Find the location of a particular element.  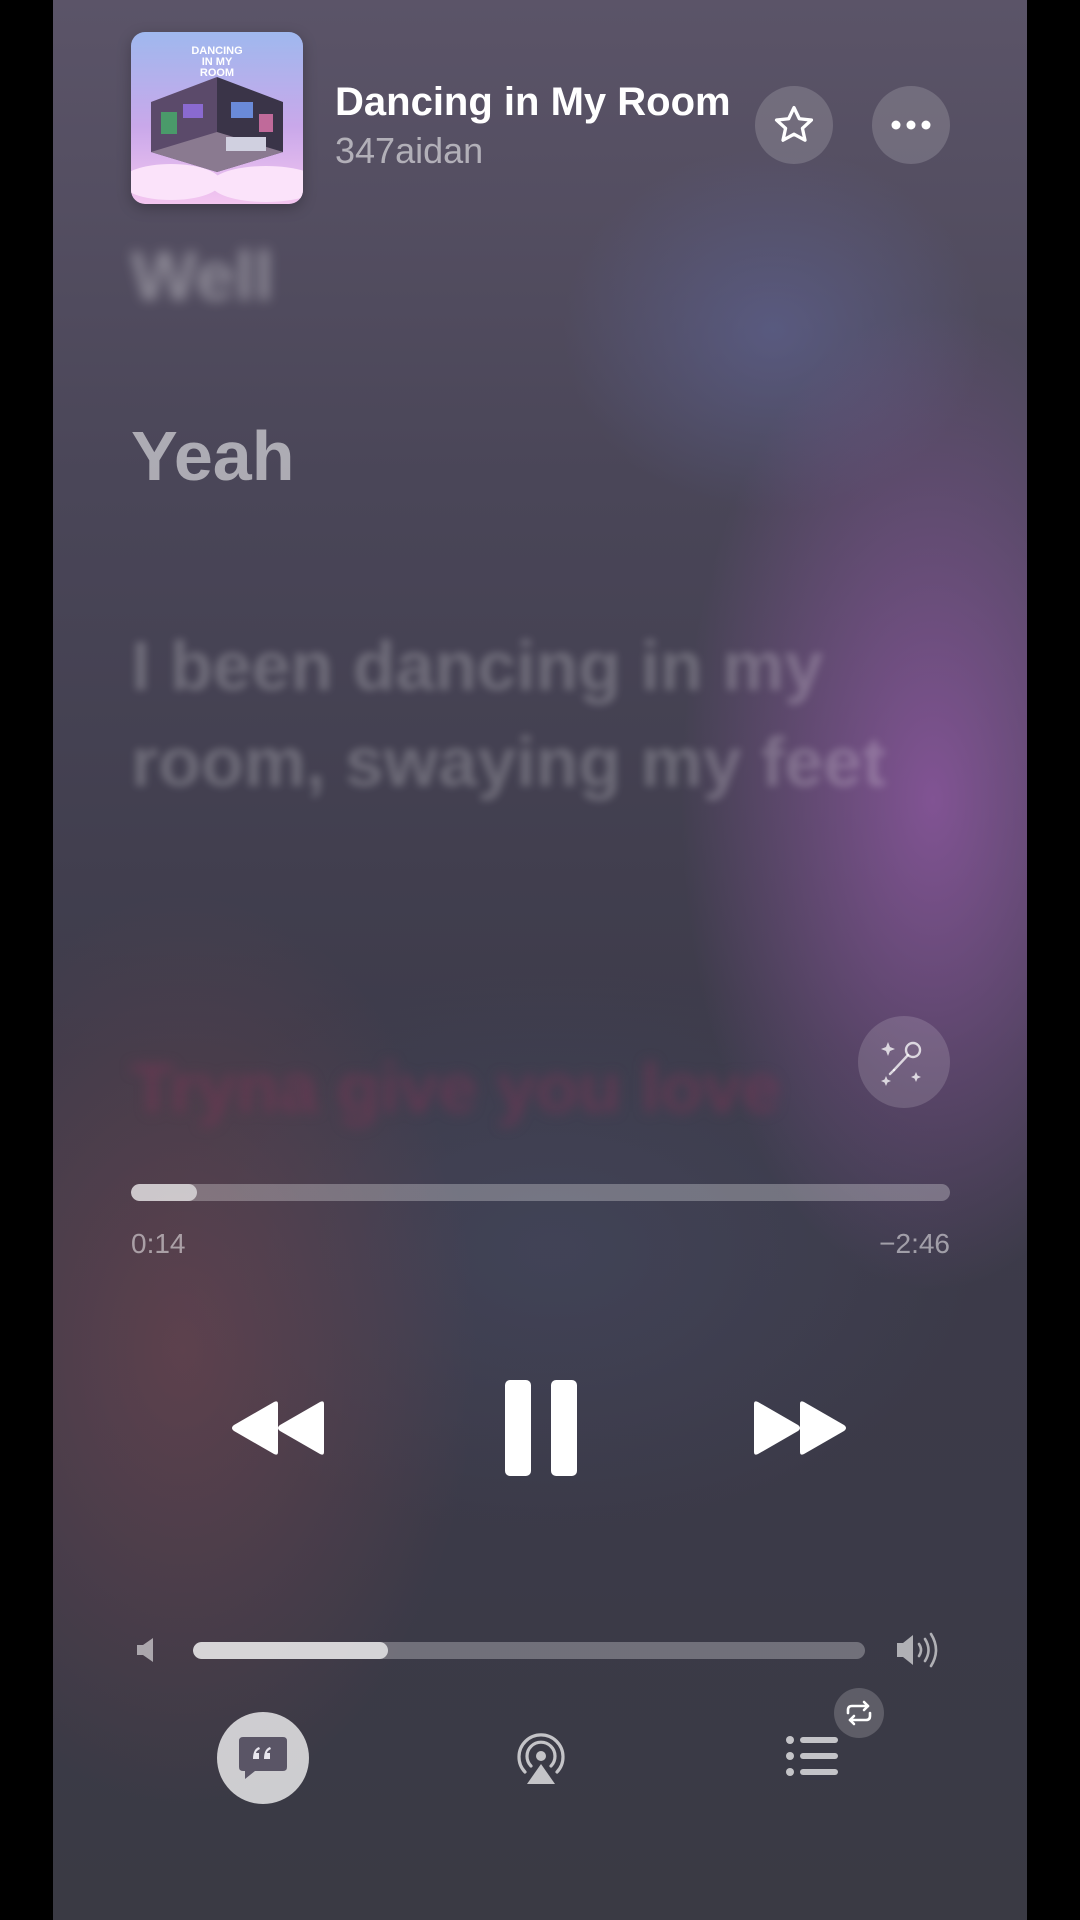

sing-along-button is located at coordinates (904, 1062).